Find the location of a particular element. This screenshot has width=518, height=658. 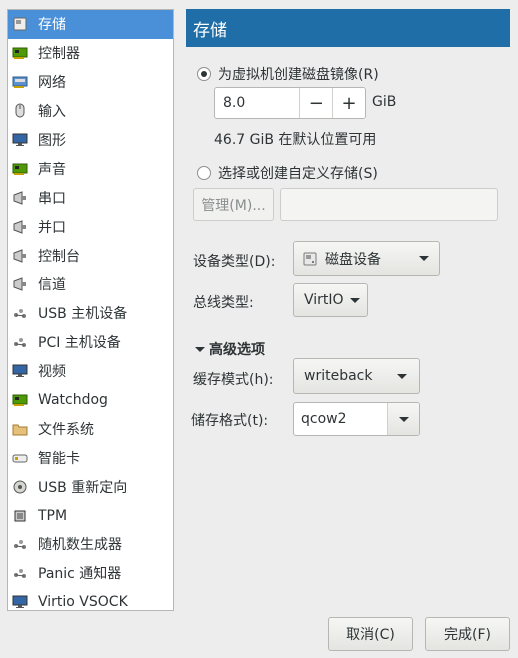

controller-card-icon is located at coordinates (20, 53).